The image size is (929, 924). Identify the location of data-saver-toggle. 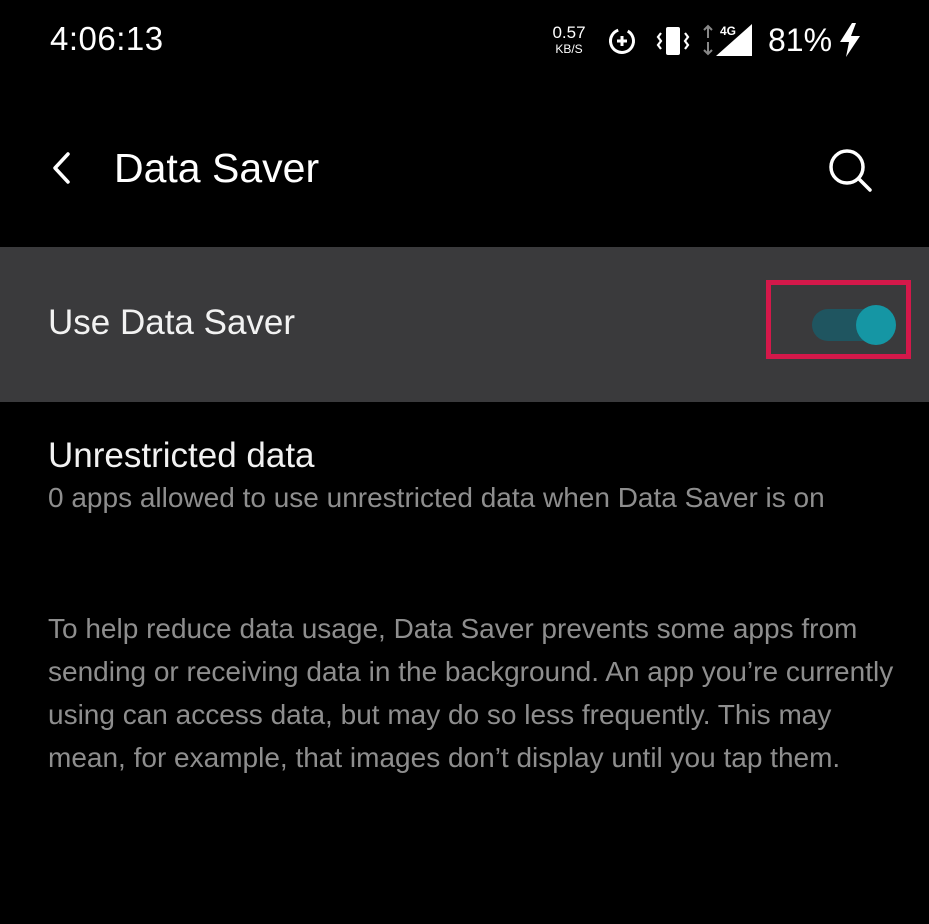
(854, 325).